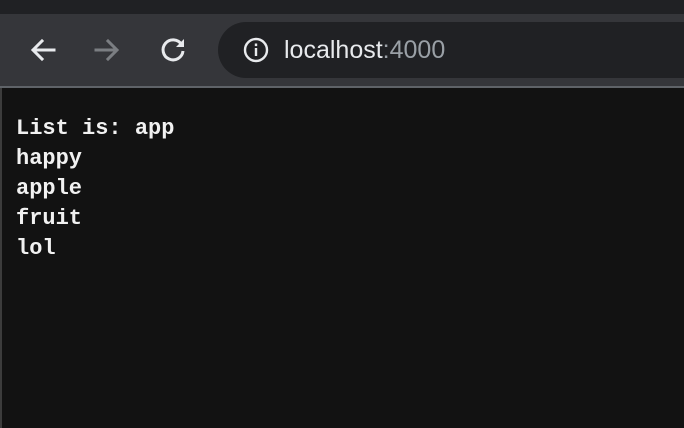  I want to click on toolbar-divider, so click(342, 87).